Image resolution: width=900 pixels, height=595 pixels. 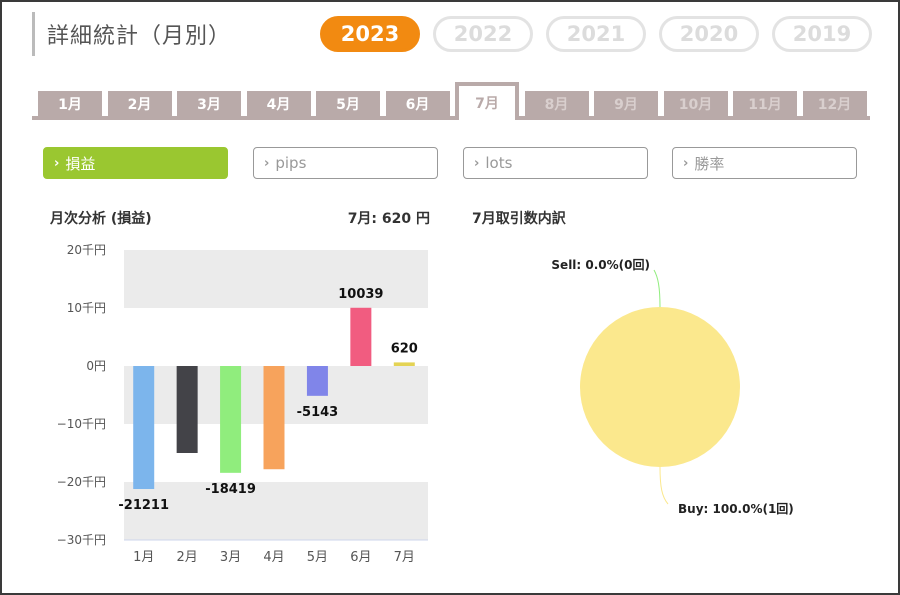 What do you see at coordinates (291, 163) in the screenshot?
I see `metric-label: pips` at bounding box center [291, 163].